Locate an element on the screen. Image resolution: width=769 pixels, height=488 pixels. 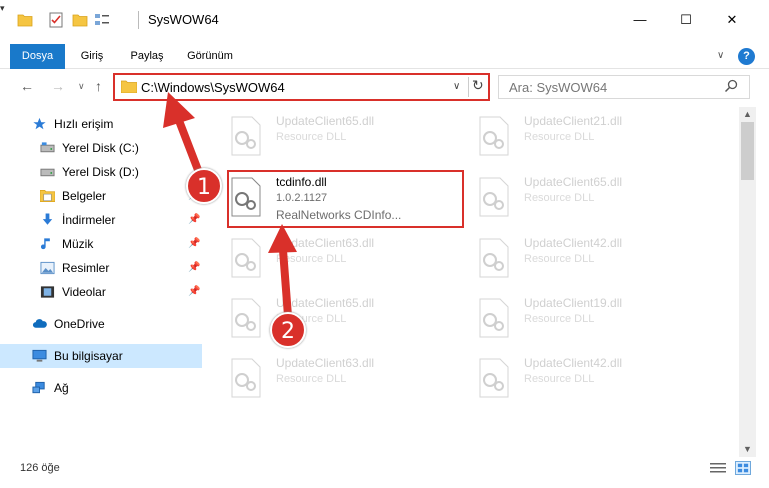
maximize-button: ☐ is located at coordinates (686, 20).